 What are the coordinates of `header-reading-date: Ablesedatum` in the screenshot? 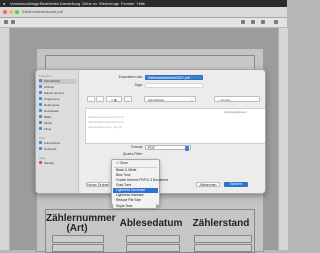 It's located at (151, 223).